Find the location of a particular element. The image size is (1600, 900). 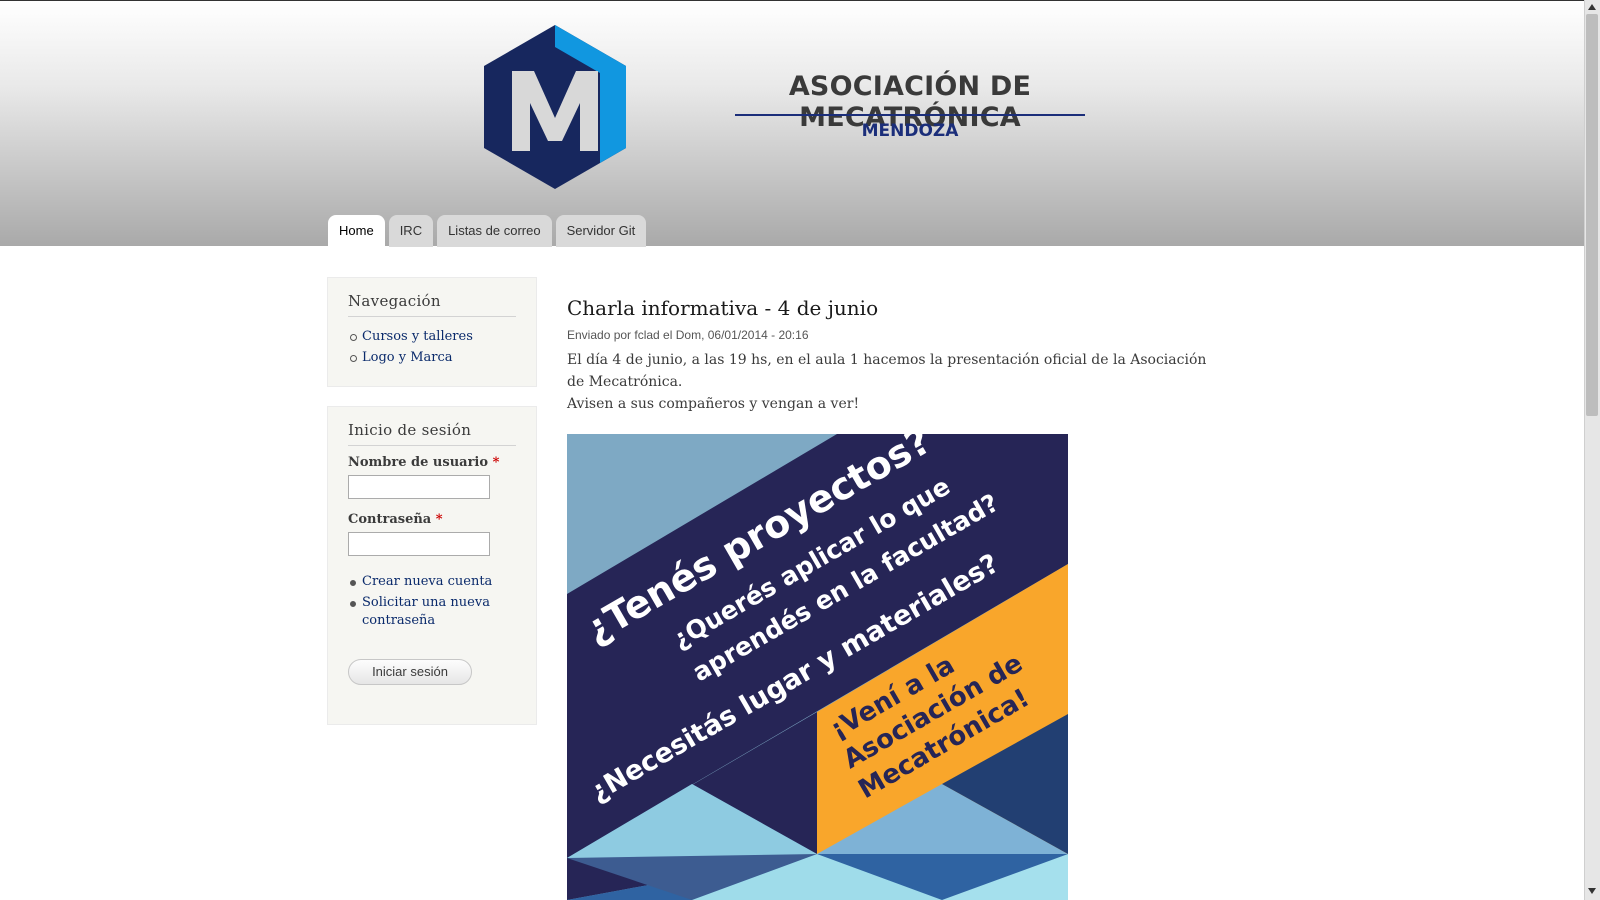

article-paragraph: Avisen a sus compañeros y vengan a ver! is located at coordinates (713, 404).